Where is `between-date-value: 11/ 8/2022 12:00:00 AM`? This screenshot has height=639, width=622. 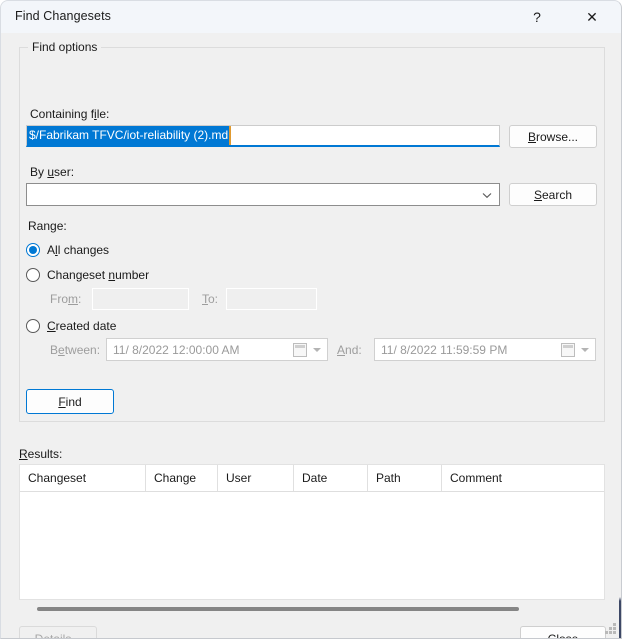 between-date-value: 11/ 8/2022 12:00:00 AM is located at coordinates (176, 349).